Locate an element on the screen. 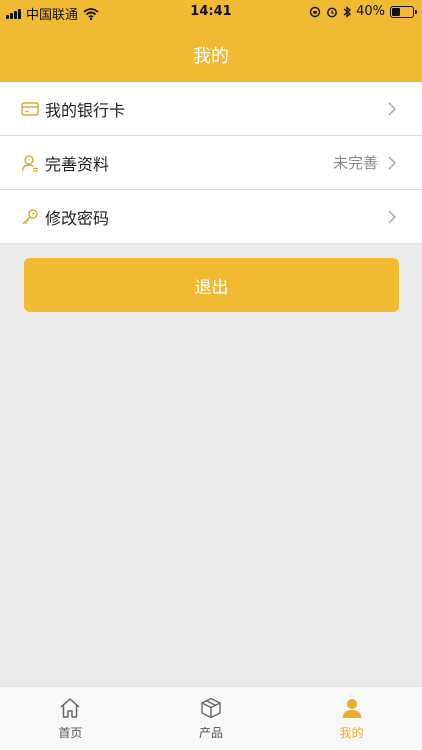  tab-label: 首页 is located at coordinates (70, 733).